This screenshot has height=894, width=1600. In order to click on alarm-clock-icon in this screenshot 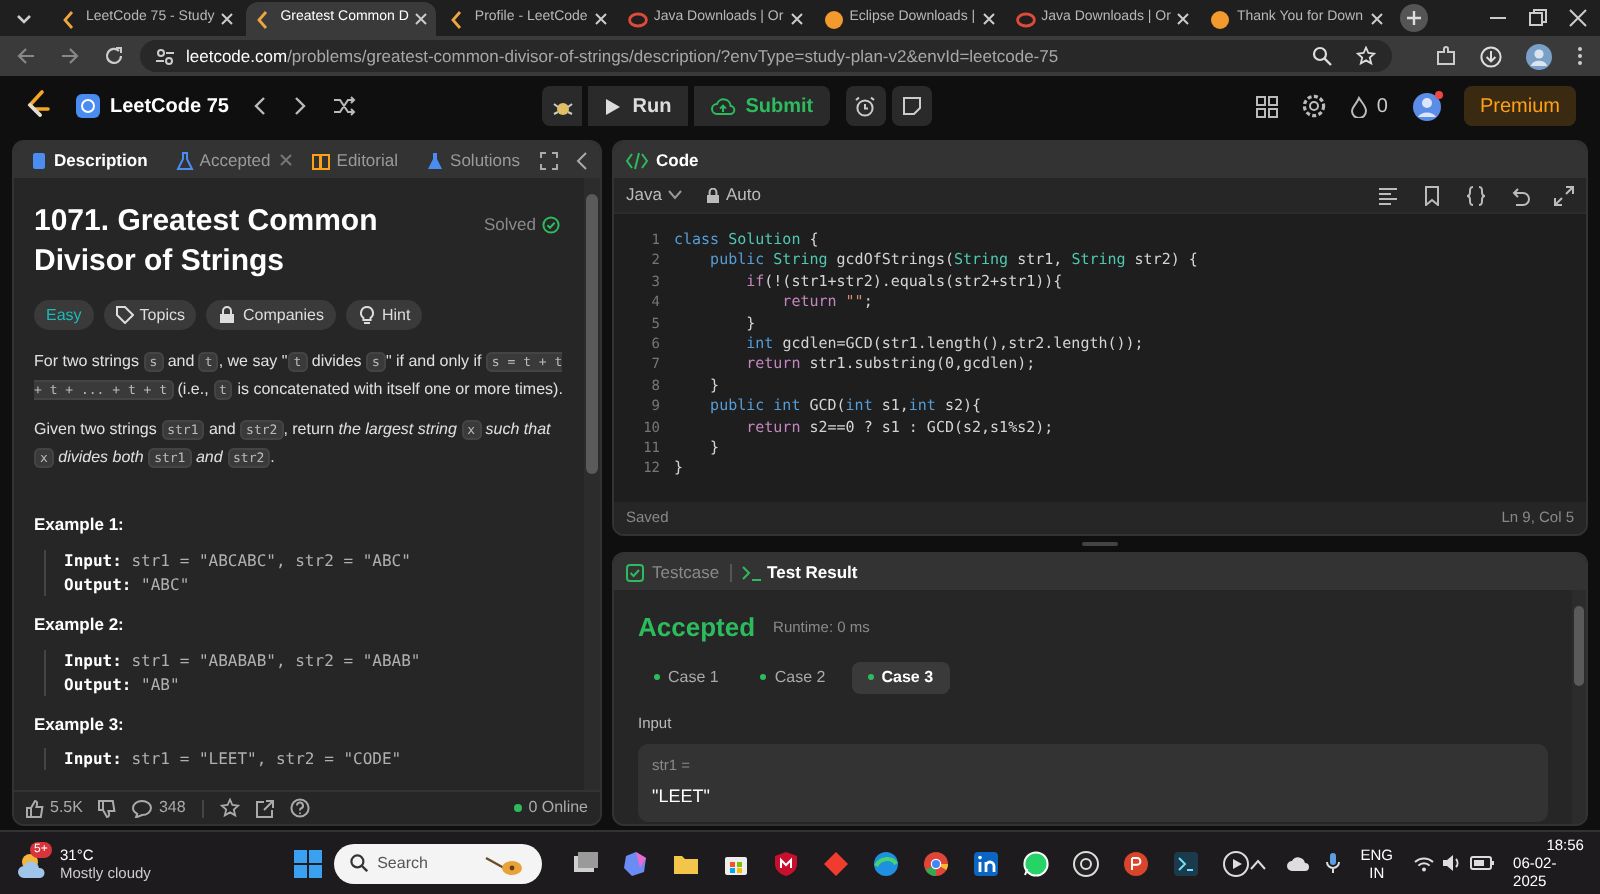, I will do `click(865, 106)`.